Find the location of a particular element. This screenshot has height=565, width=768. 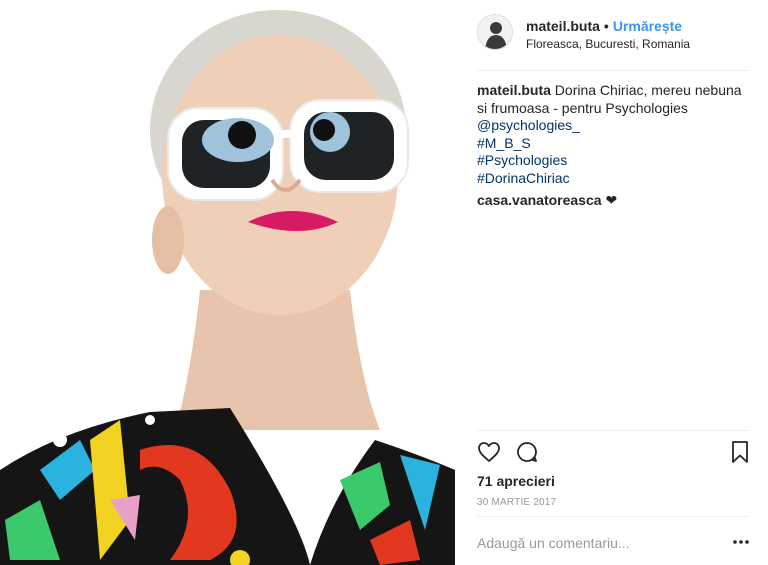

speech-bubble-icon is located at coordinates (528, 453).